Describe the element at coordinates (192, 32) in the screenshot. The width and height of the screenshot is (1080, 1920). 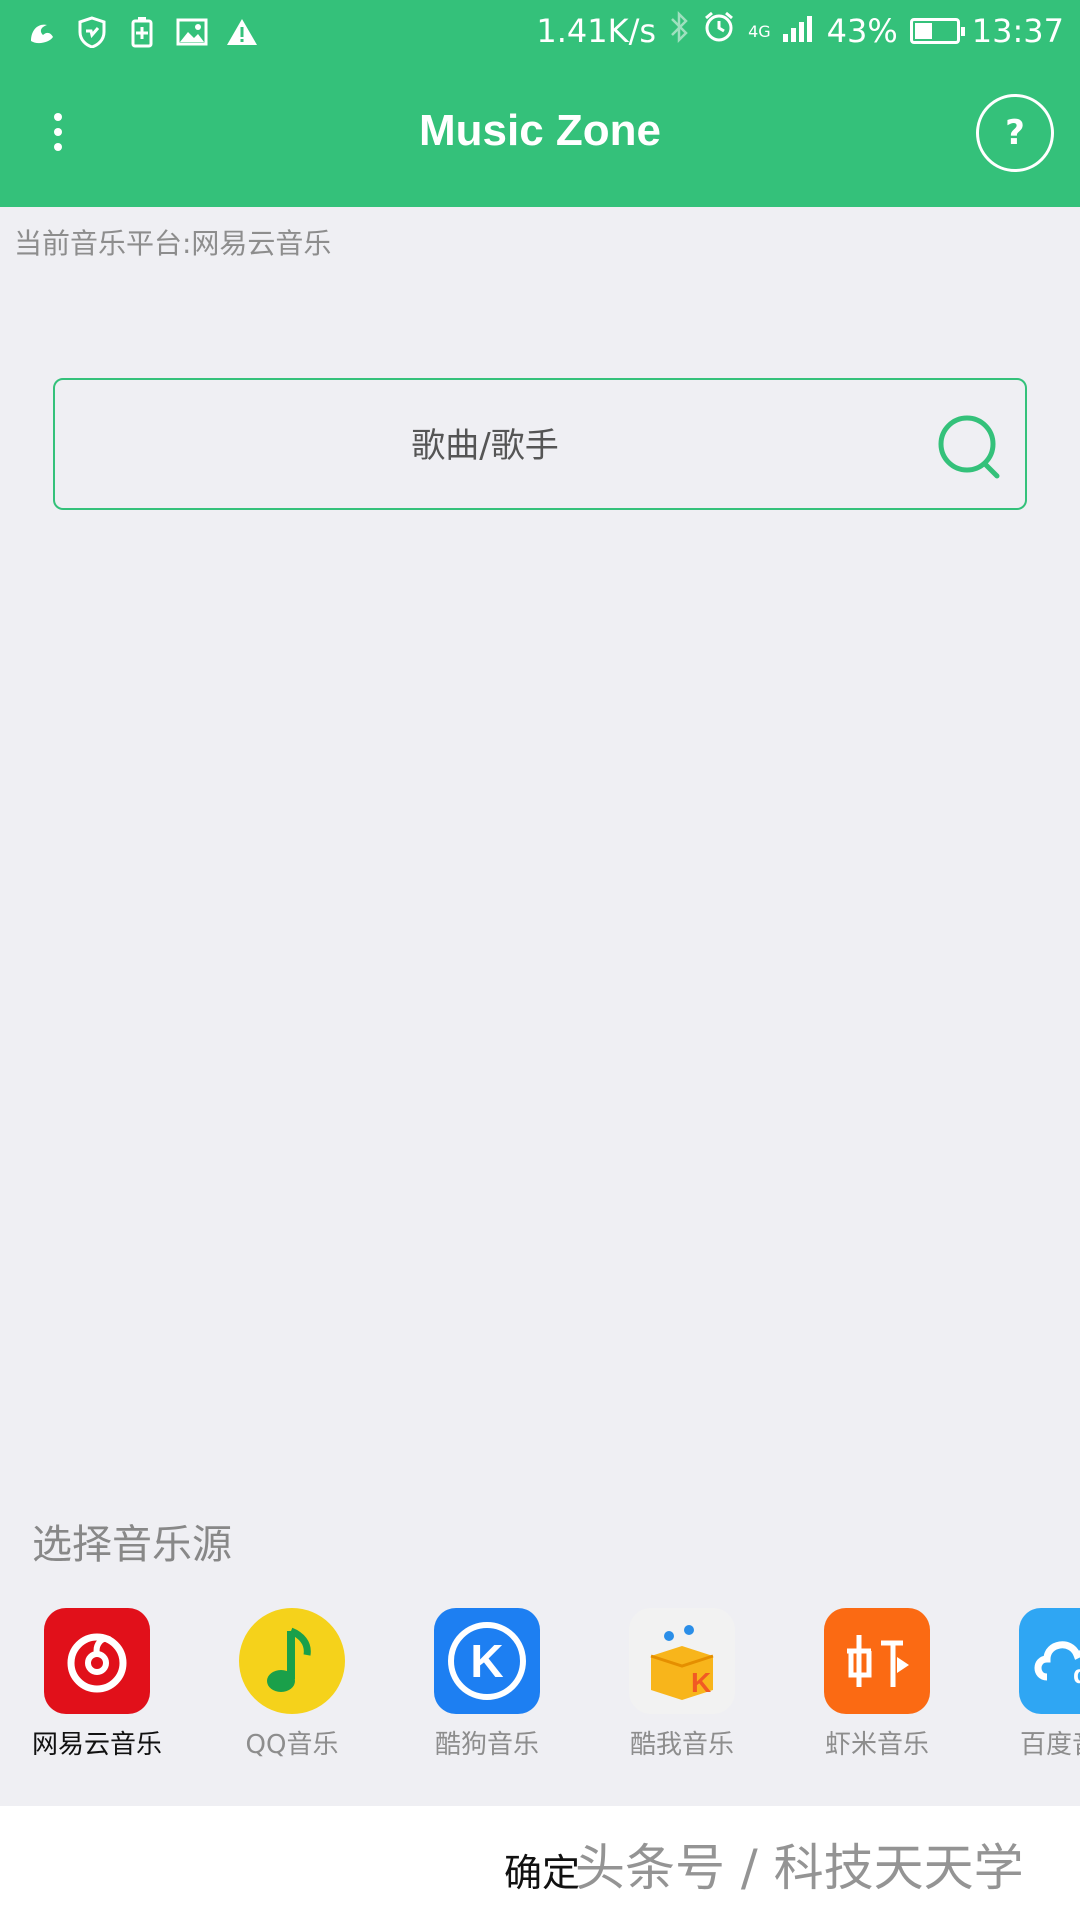
I see `image-icon` at that location.